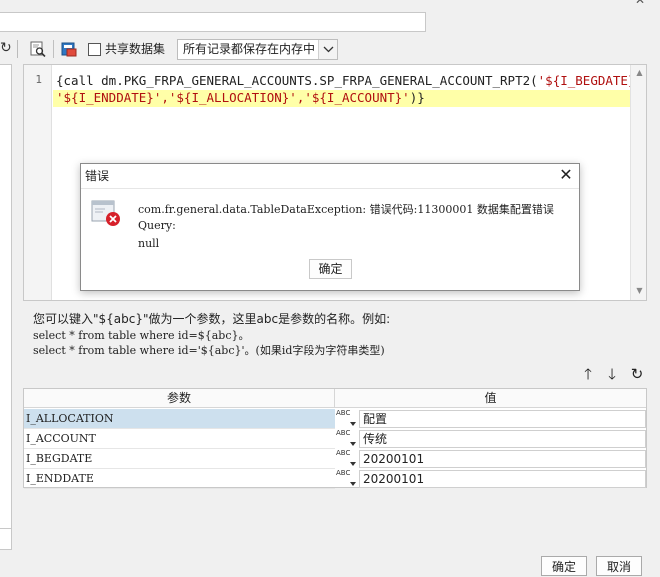  What do you see at coordinates (502, 439) in the screenshot?
I see `param-value-input: 传统` at bounding box center [502, 439].